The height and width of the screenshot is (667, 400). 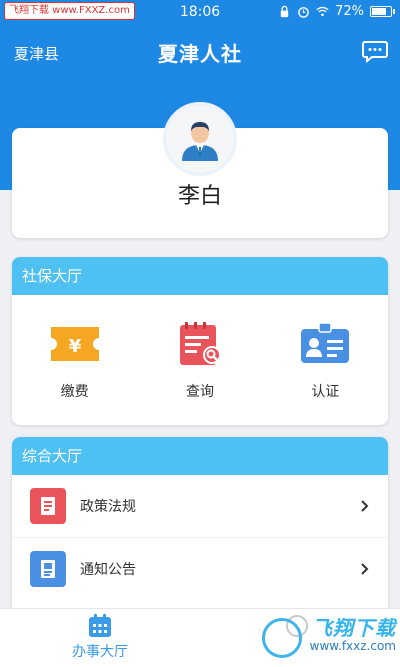 I want to click on yen-ticket-icon: ¥, so click(x=74, y=344).